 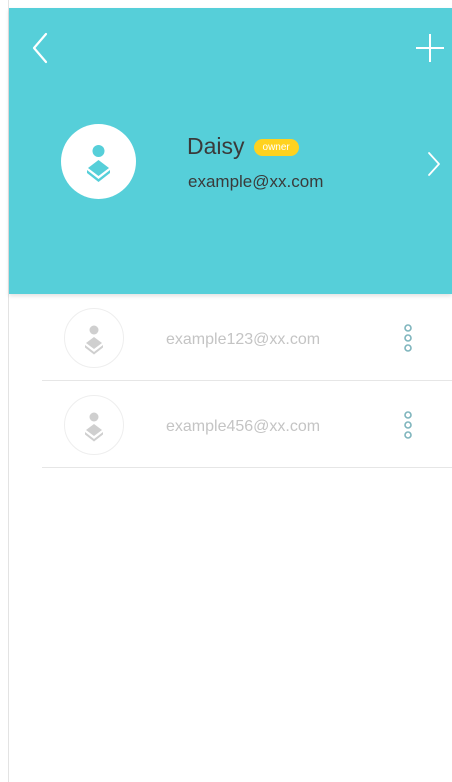 What do you see at coordinates (276, 147) in the screenshot?
I see `owner-badge: owner` at bounding box center [276, 147].